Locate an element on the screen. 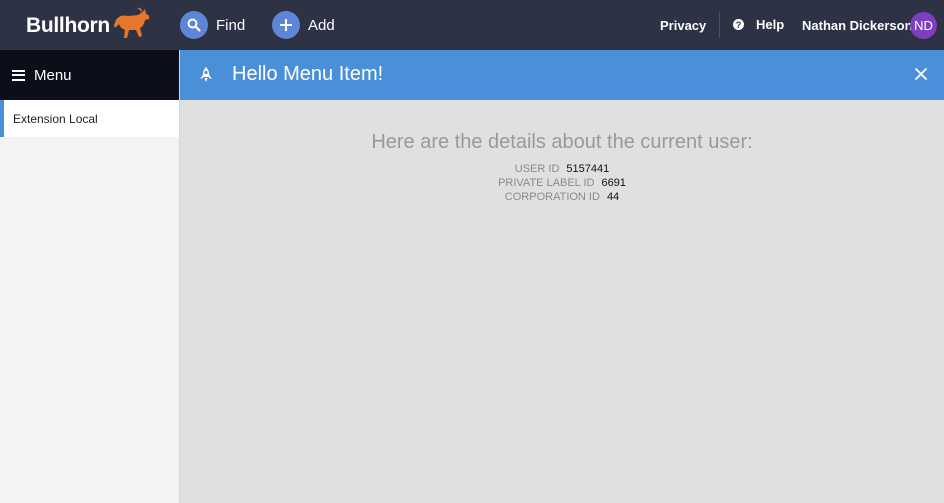 The height and width of the screenshot is (503, 944). bull-logo-icon is located at coordinates (131, 22).